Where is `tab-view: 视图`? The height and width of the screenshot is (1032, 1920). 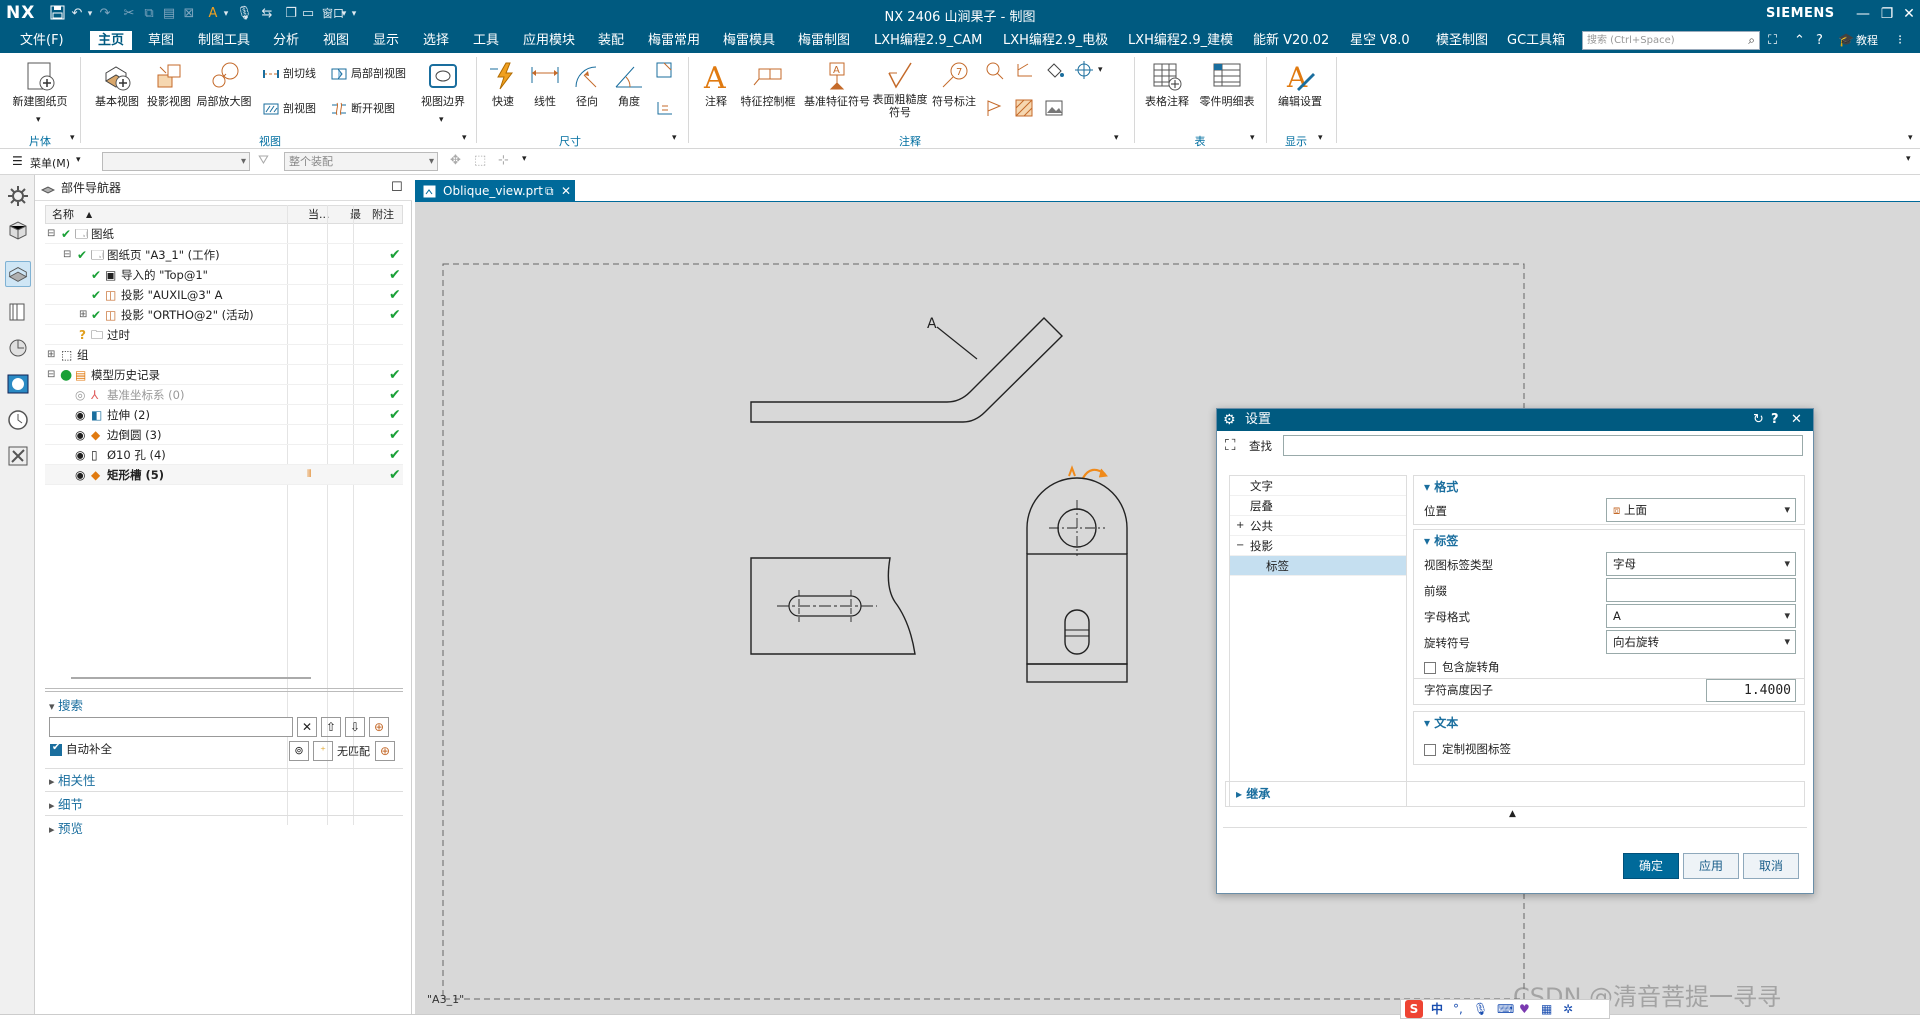 tab-view: 视图 is located at coordinates (336, 40).